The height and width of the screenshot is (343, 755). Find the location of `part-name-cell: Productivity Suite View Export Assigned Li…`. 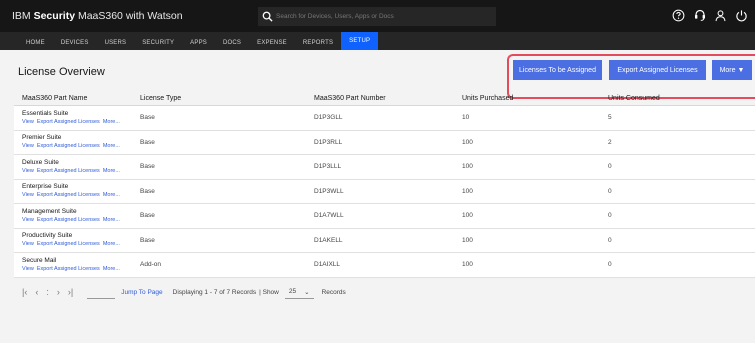

part-name-cell: Productivity Suite View Export Assigned Li… is located at coordinates (77, 240).